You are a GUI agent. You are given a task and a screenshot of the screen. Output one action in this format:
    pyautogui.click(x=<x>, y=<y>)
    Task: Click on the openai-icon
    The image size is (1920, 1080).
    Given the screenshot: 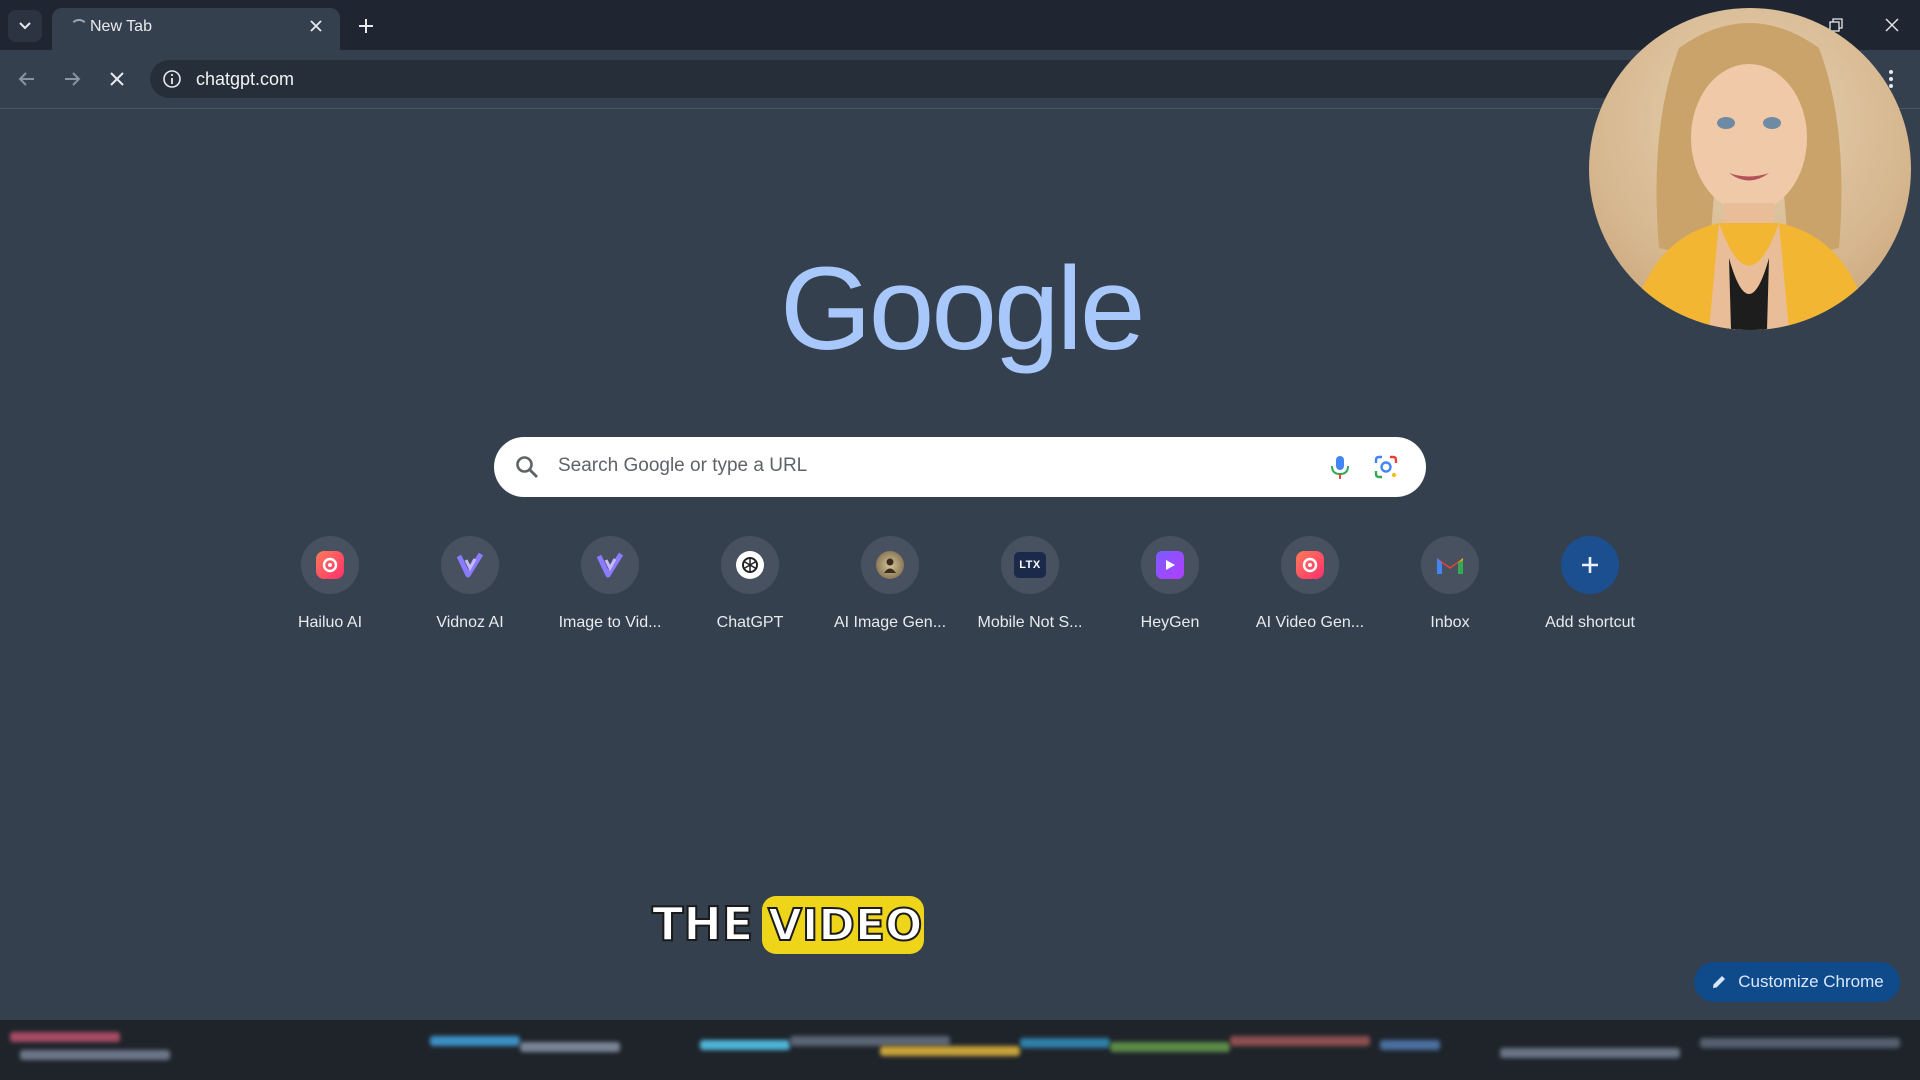 What is the action you would take?
    pyautogui.click(x=750, y=565)
    